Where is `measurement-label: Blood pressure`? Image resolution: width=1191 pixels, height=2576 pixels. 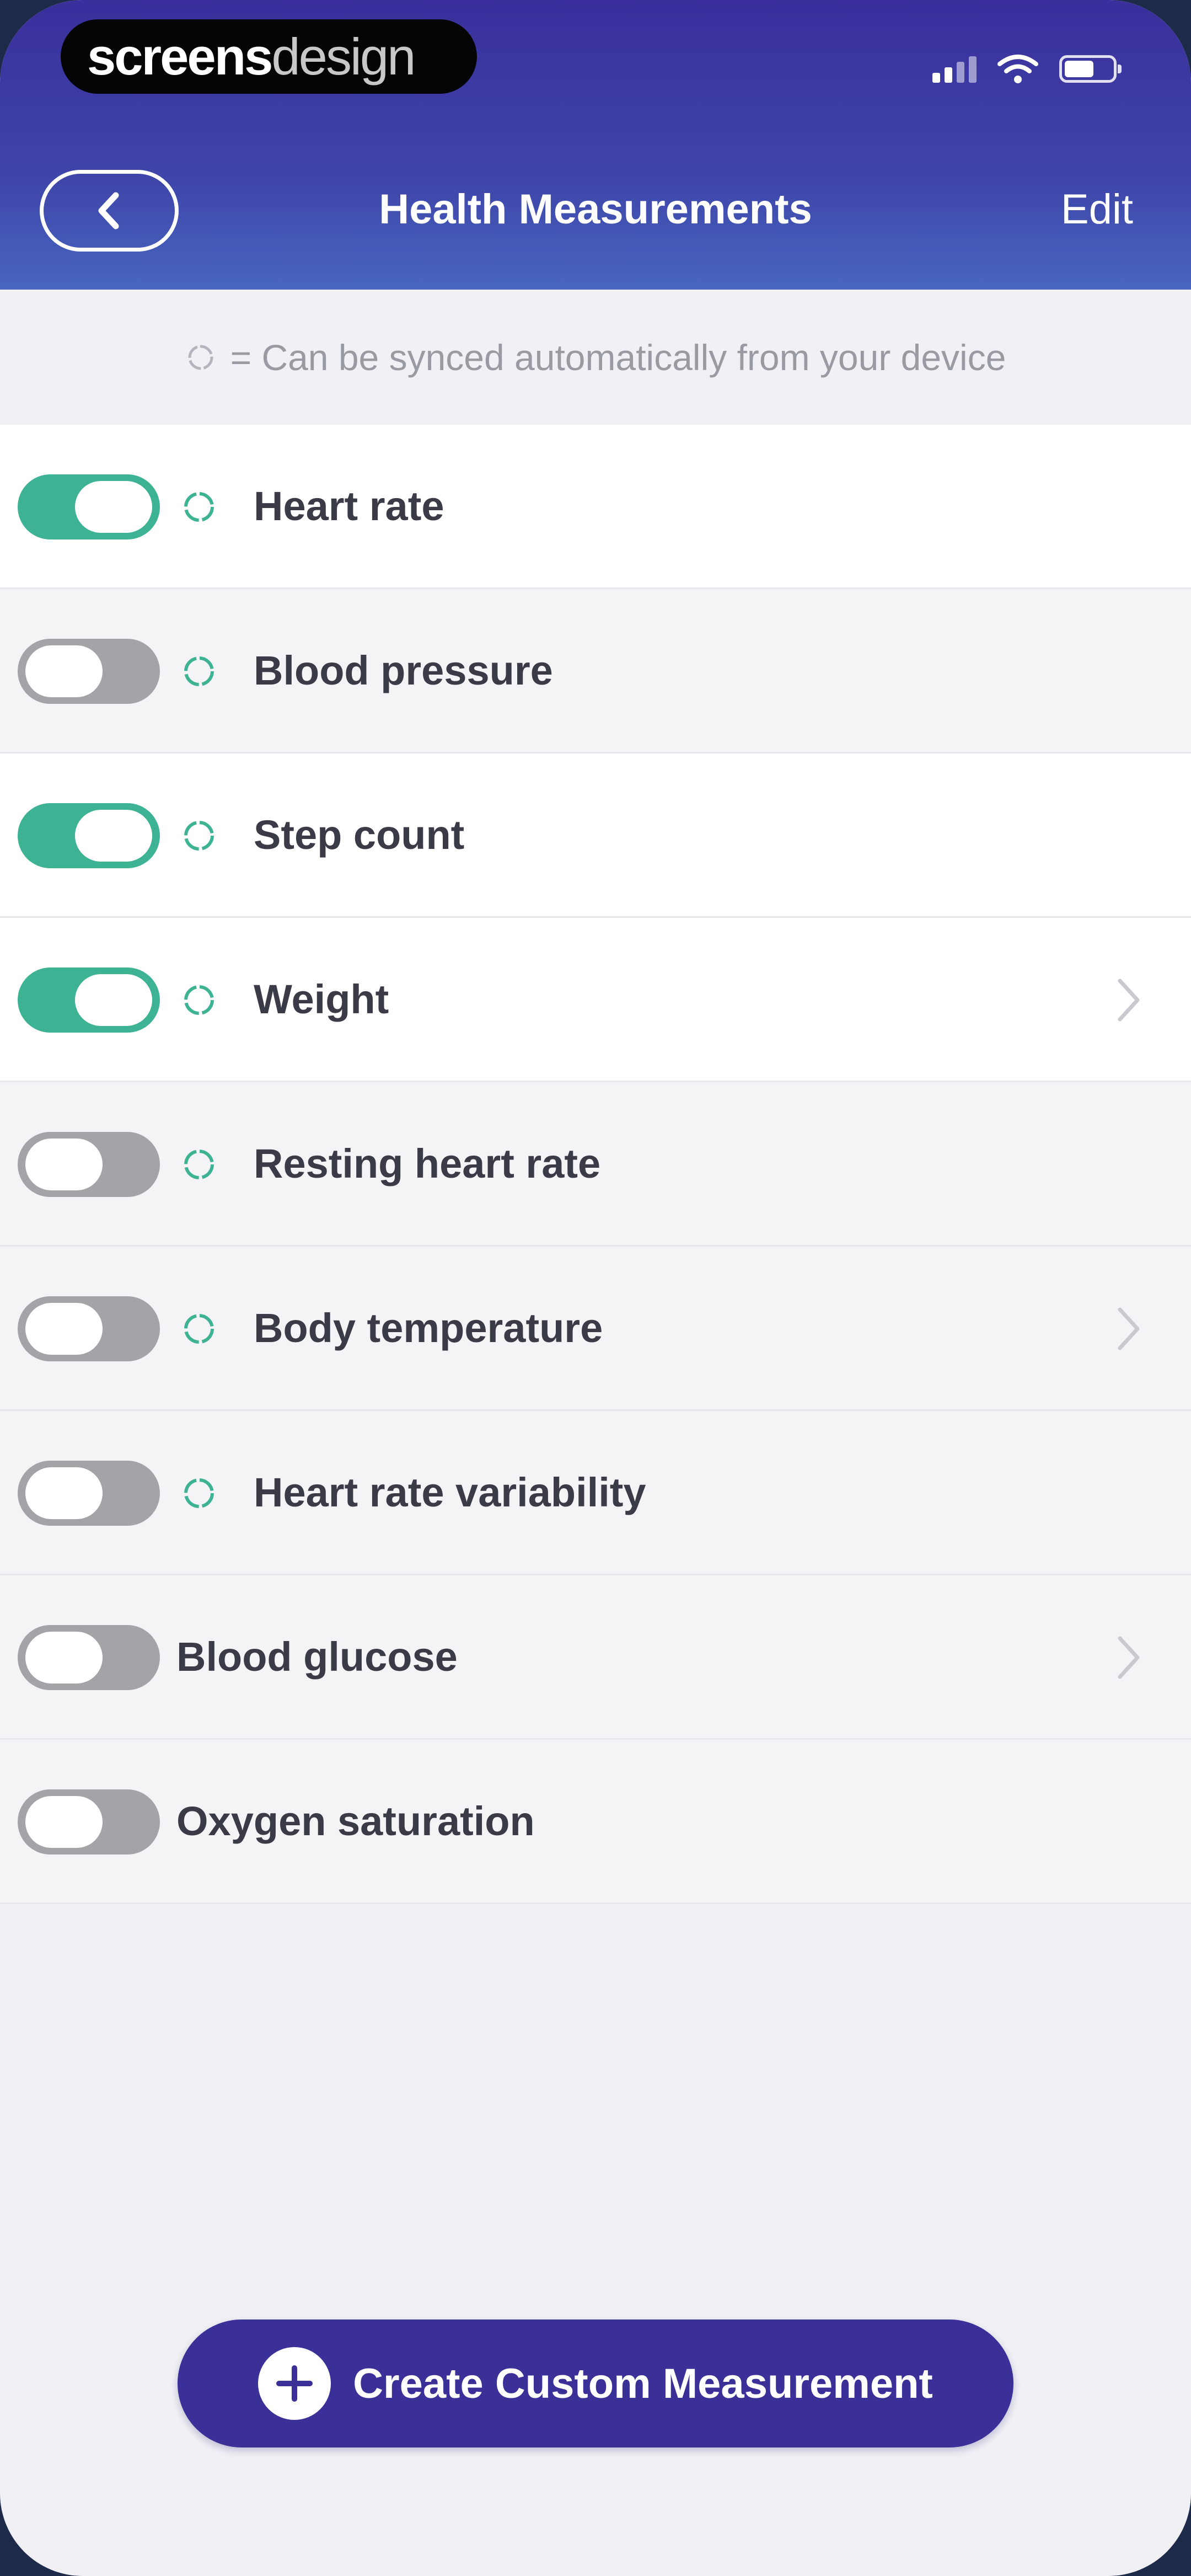 measurement-label: Blood pressure is located at coordinates (404, 670).